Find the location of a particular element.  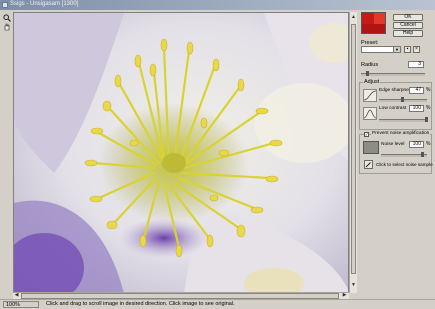

edge-sharpness-unit: % is located at coordinates (428, 90).